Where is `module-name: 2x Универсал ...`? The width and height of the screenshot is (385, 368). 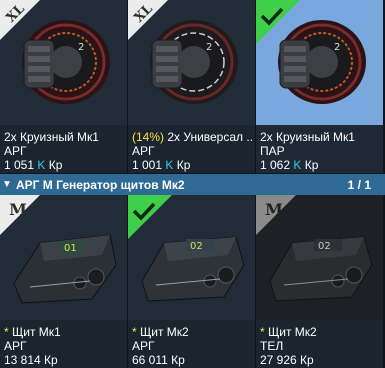 module-name: 2x Универсал ... is located at coordinates (208, 137).